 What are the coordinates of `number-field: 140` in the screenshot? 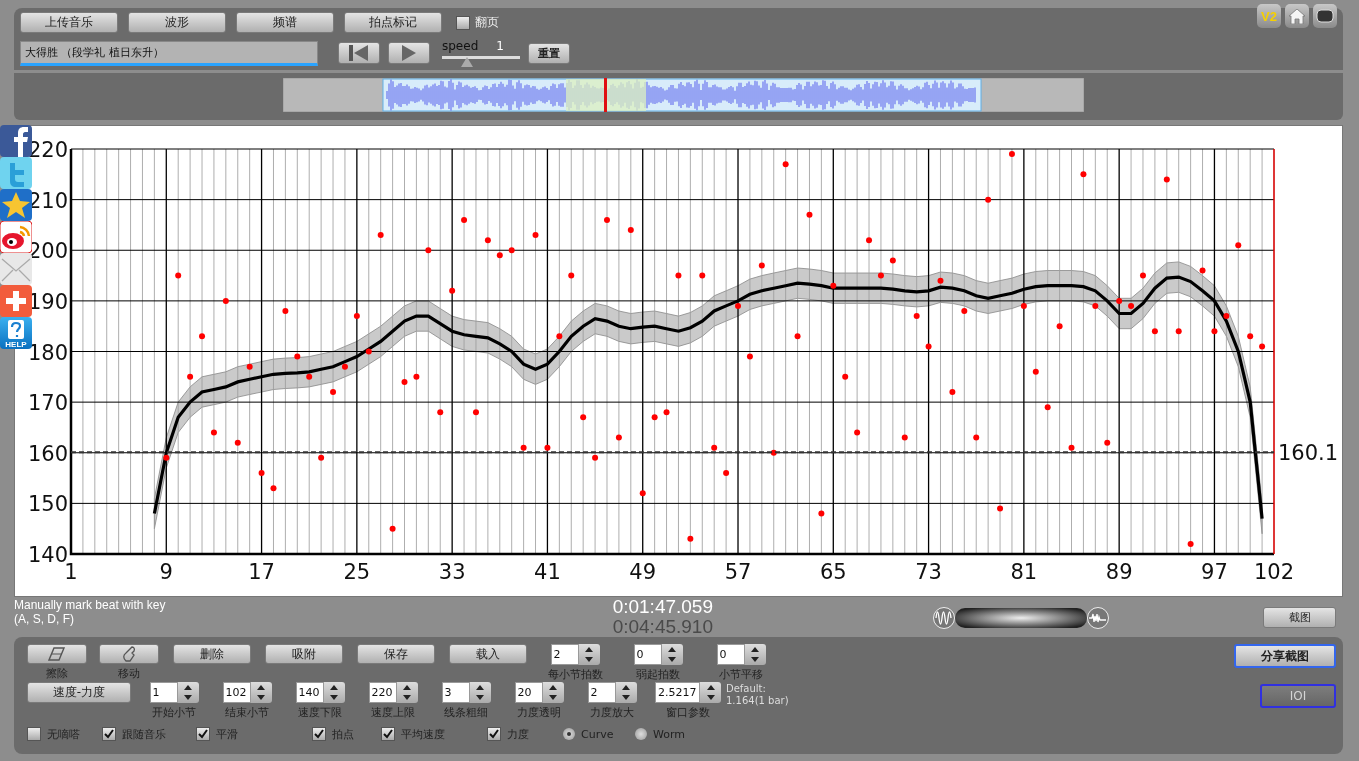 It's located at (309, 692).